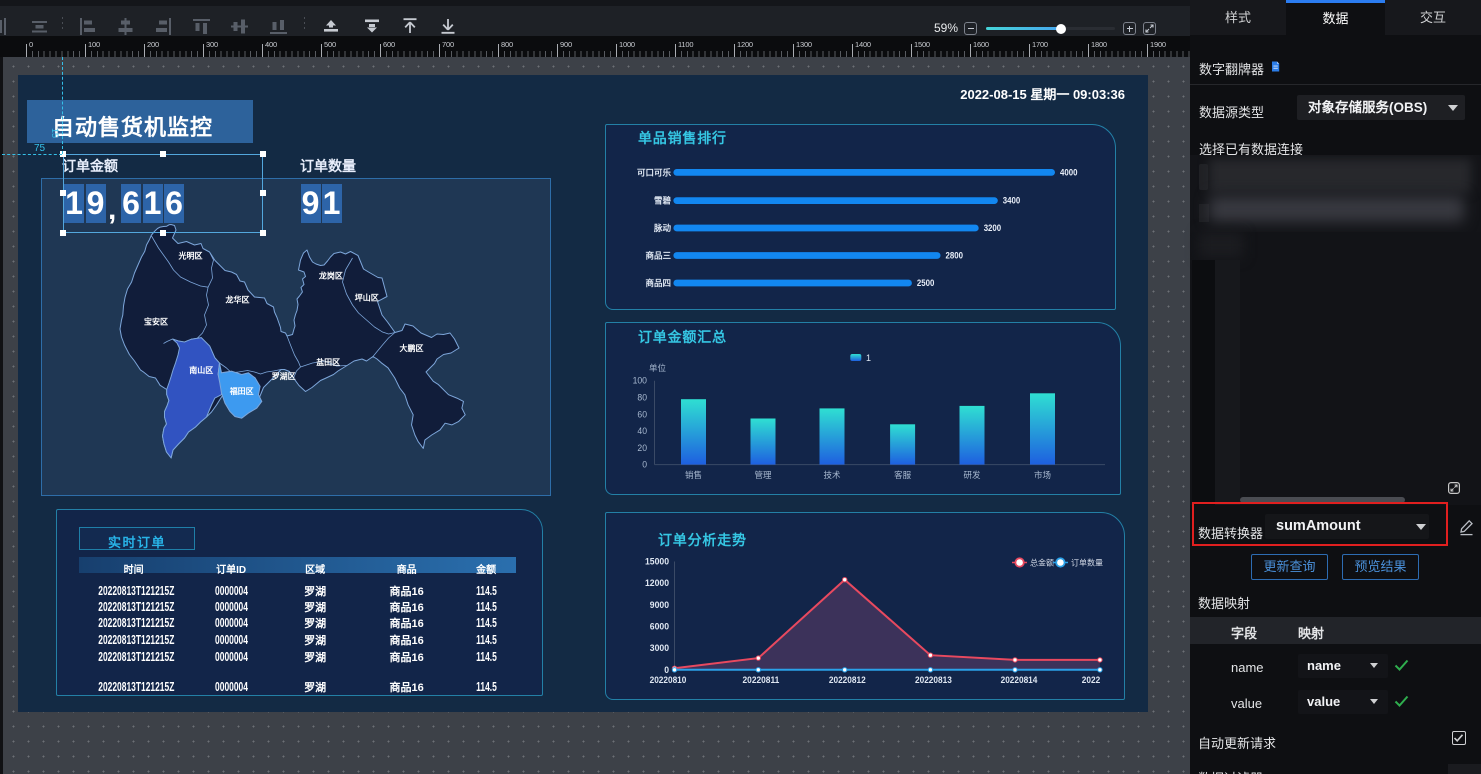  What do you see at coordinates (328, 362) in the screenshot?
I see `svg-text: 盐田区` at bounding box center [328, 362].